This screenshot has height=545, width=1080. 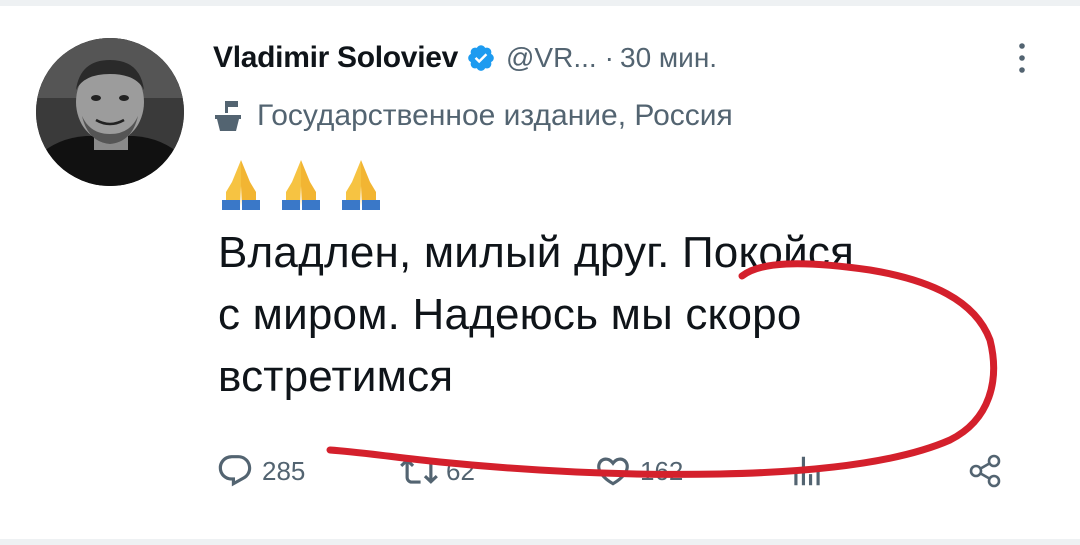 I want to click on heart-icon, so click(x=613, y=471).